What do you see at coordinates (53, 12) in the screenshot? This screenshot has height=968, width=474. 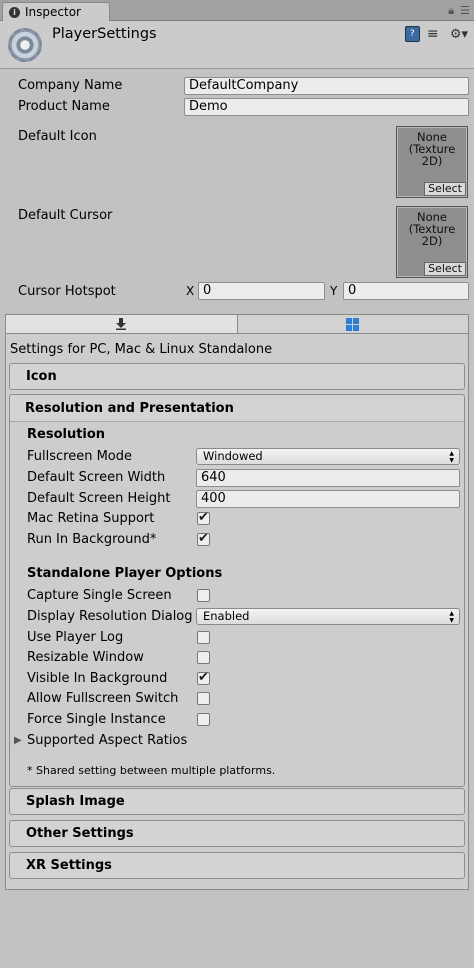 I see `inspector-tab-label: Inspector` at bounding box center [53, 12].